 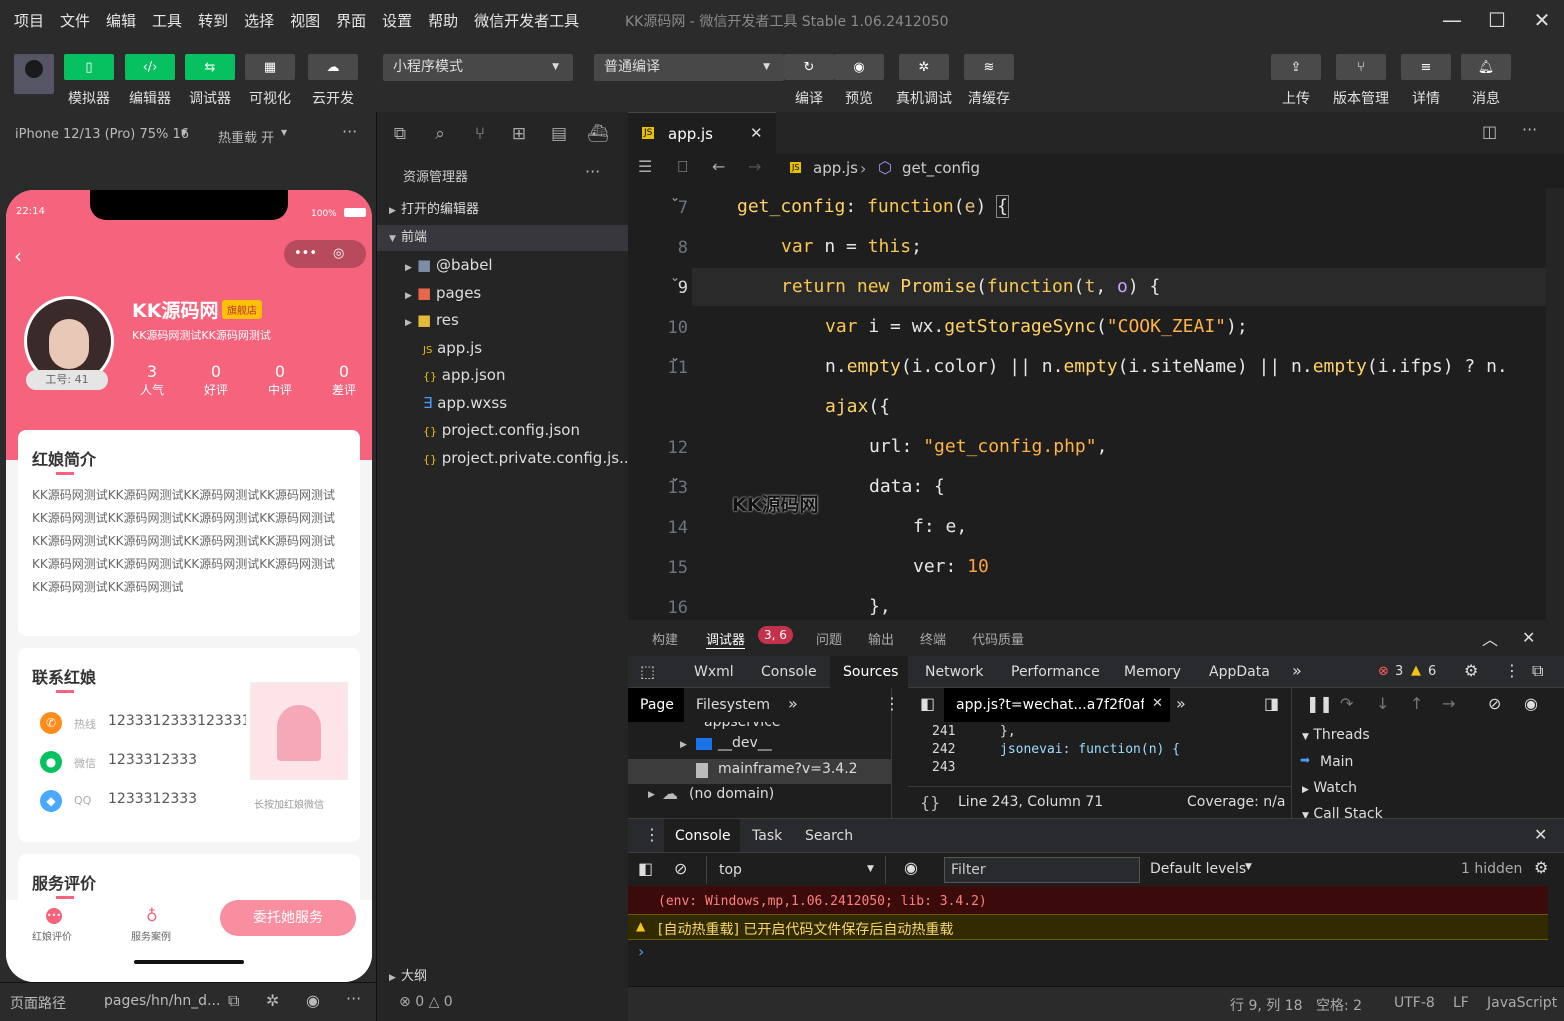 I want to click on code-line: },, so click(x=880, y=606).